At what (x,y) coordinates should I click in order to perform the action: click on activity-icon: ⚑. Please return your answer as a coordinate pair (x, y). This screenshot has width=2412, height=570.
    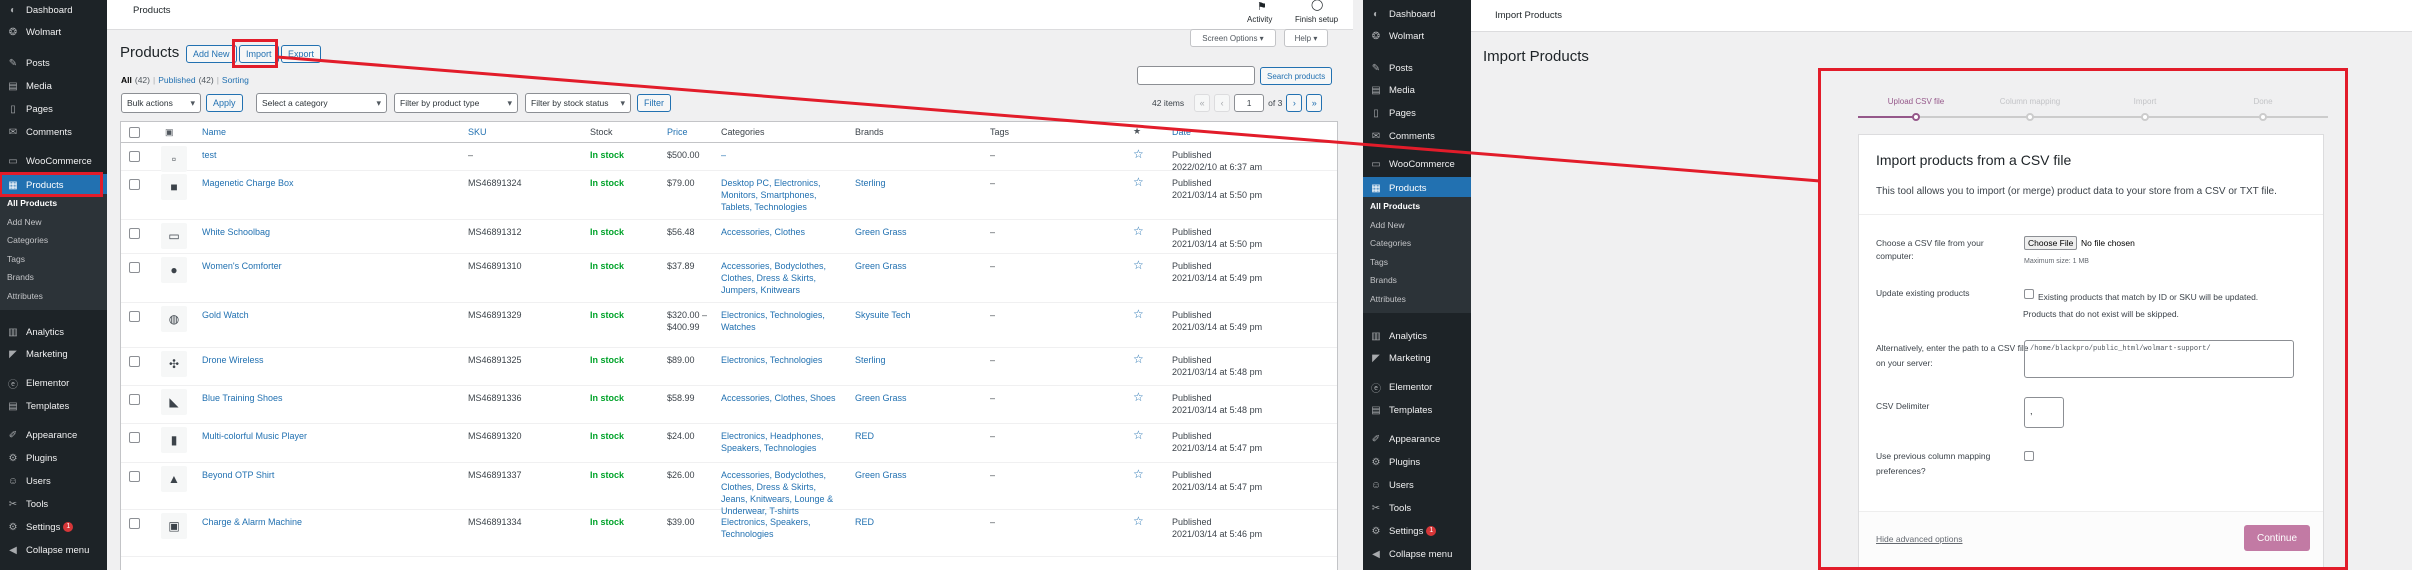
    Looking at the image, I should click on (1262, 6).